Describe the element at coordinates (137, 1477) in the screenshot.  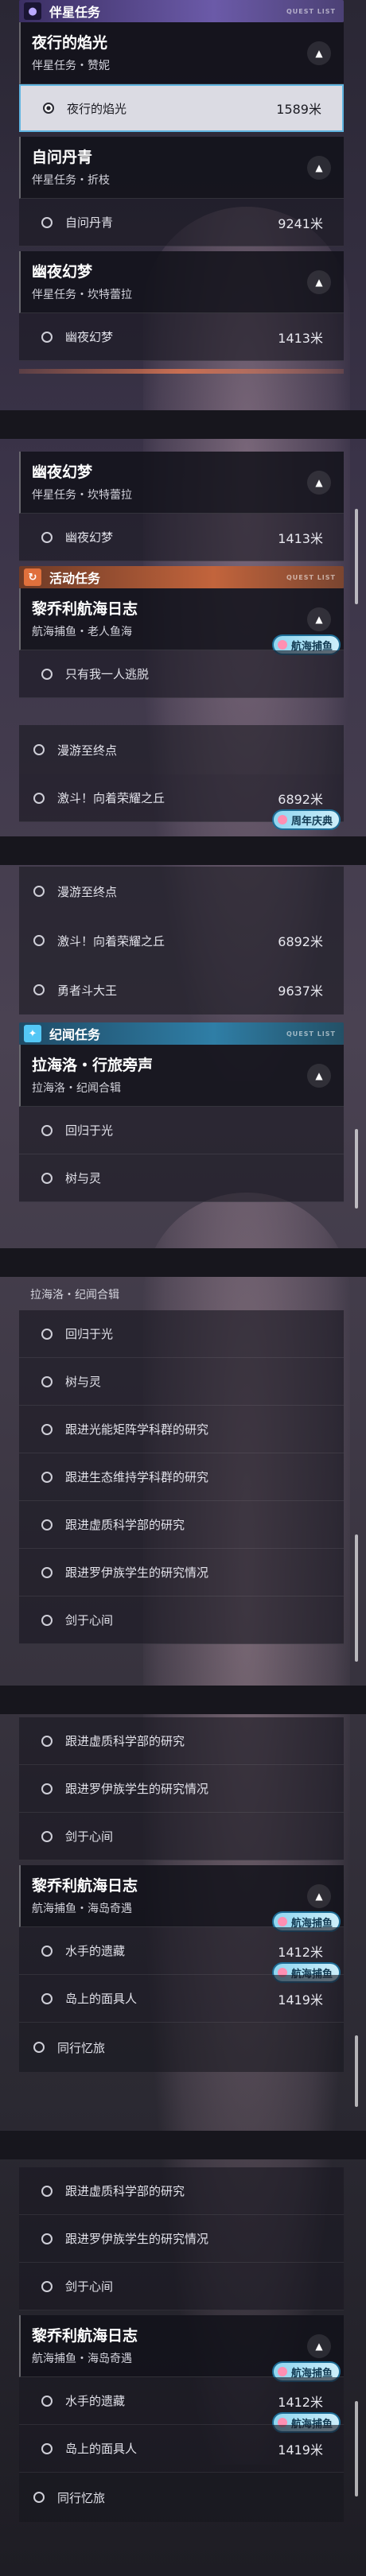
I see `subquest-label: 跟进生态维持学科群的研究` at that location.